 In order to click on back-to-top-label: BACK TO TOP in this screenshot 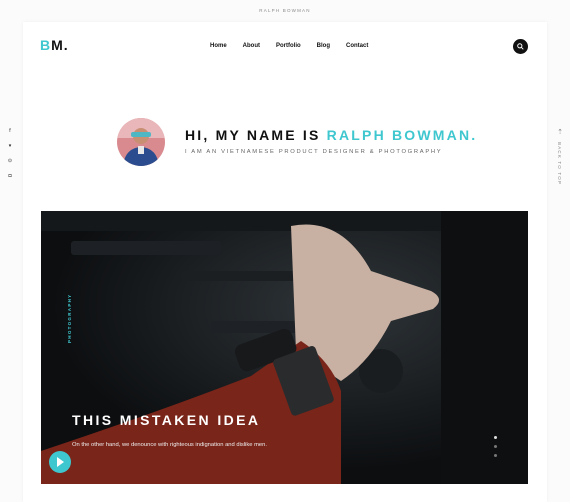, I will do `click(559, 164)`.